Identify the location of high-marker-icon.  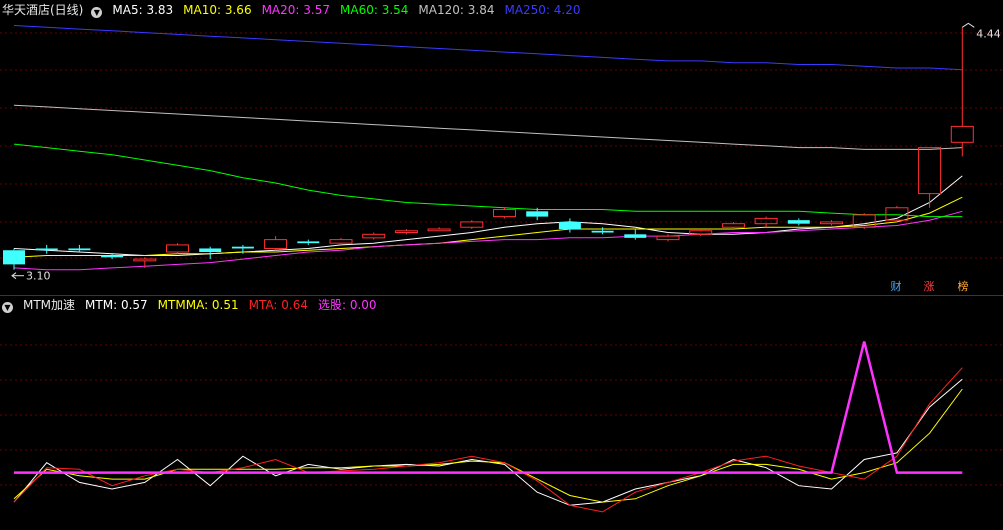
(968, 25).